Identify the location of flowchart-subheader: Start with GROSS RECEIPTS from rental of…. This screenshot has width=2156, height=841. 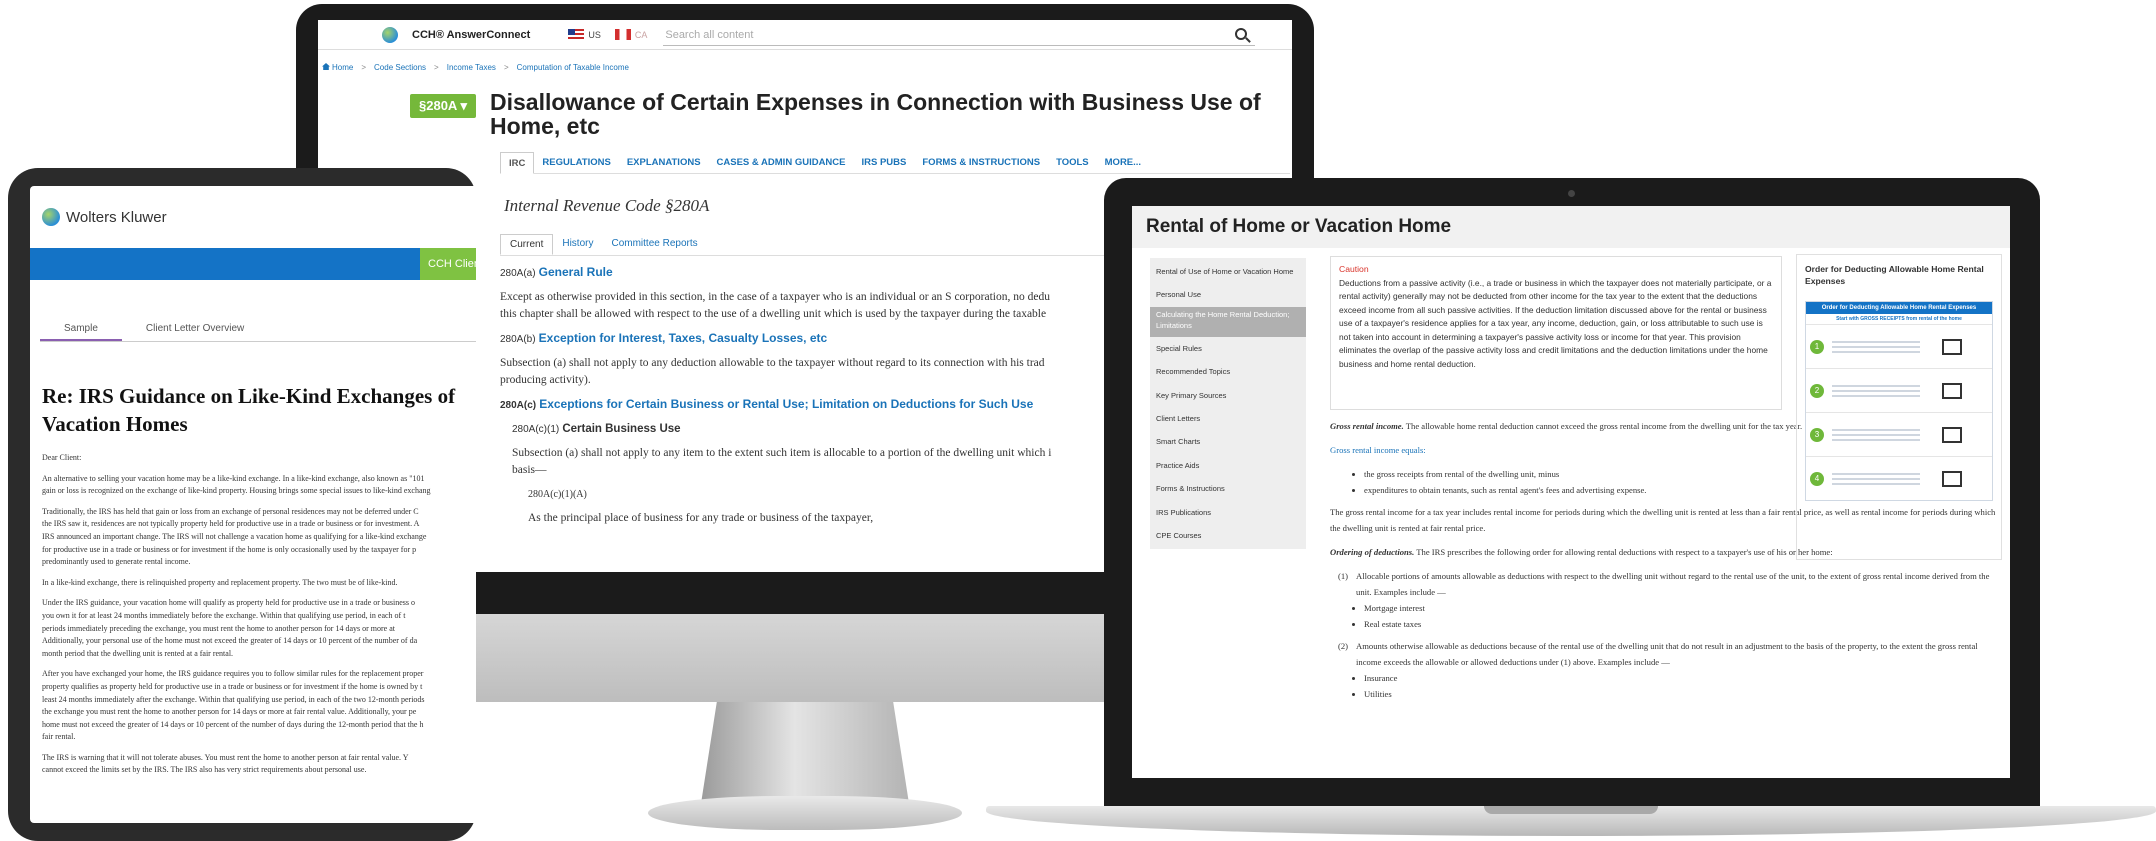
(1899, 319).